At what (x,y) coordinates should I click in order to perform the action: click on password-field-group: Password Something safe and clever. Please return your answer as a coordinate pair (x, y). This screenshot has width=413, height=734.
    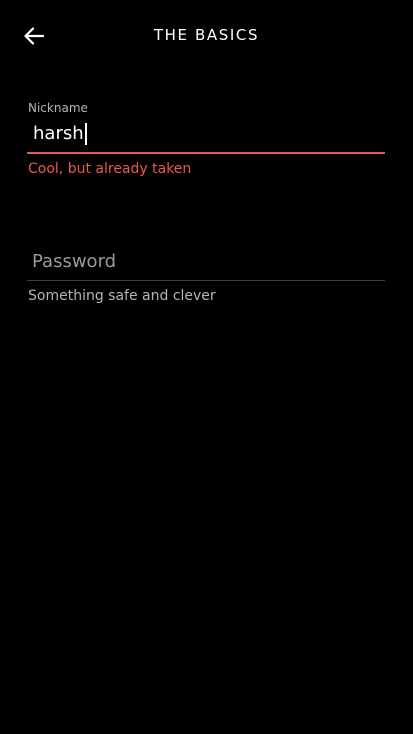
    Looking at the image, I should click on (206, 274).